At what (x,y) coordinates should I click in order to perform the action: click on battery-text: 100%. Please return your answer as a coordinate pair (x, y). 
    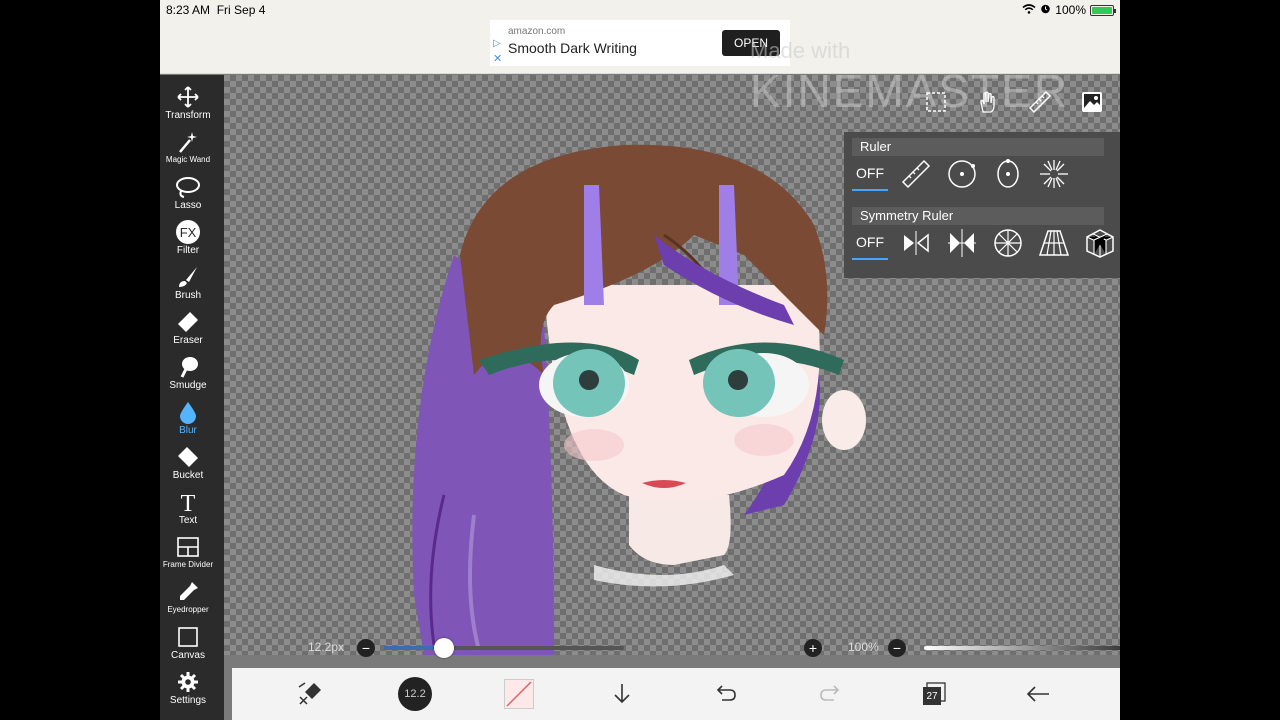
    Looking at the image, I should click on (1070, 10).